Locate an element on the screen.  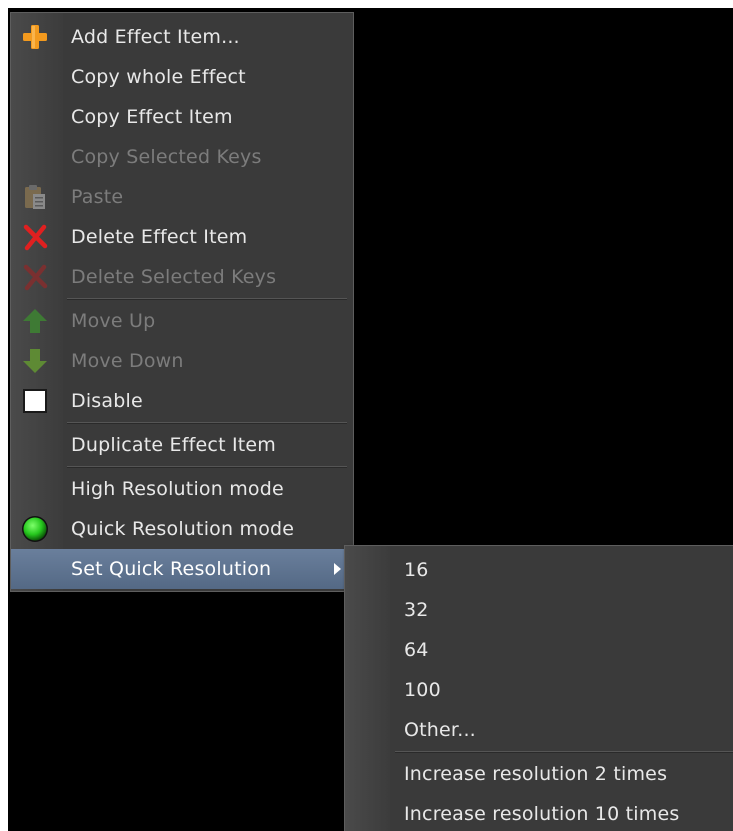
menu-item-label: 64 is located at coordinates (416, 650).